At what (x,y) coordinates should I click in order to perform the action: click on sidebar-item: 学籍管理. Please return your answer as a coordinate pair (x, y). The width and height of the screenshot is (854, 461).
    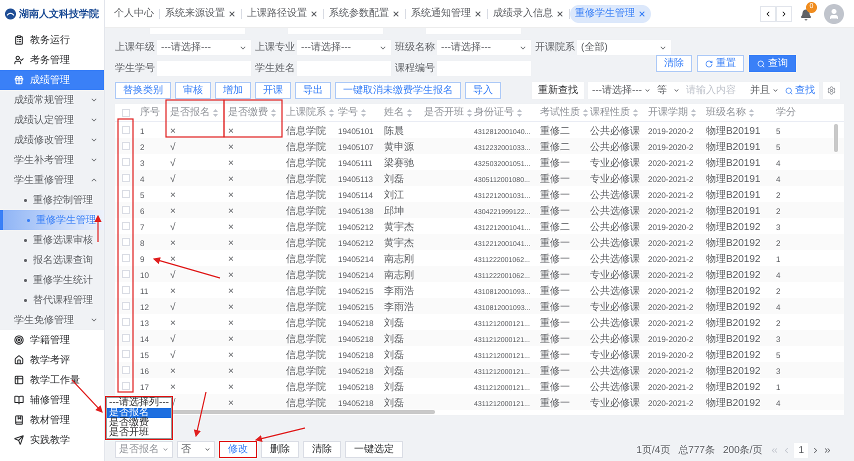
    Looking at the image, I should click on (52, 340).